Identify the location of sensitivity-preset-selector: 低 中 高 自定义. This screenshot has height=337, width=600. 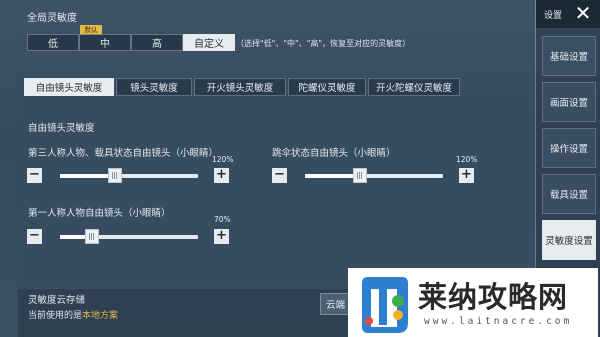
(131, 43).